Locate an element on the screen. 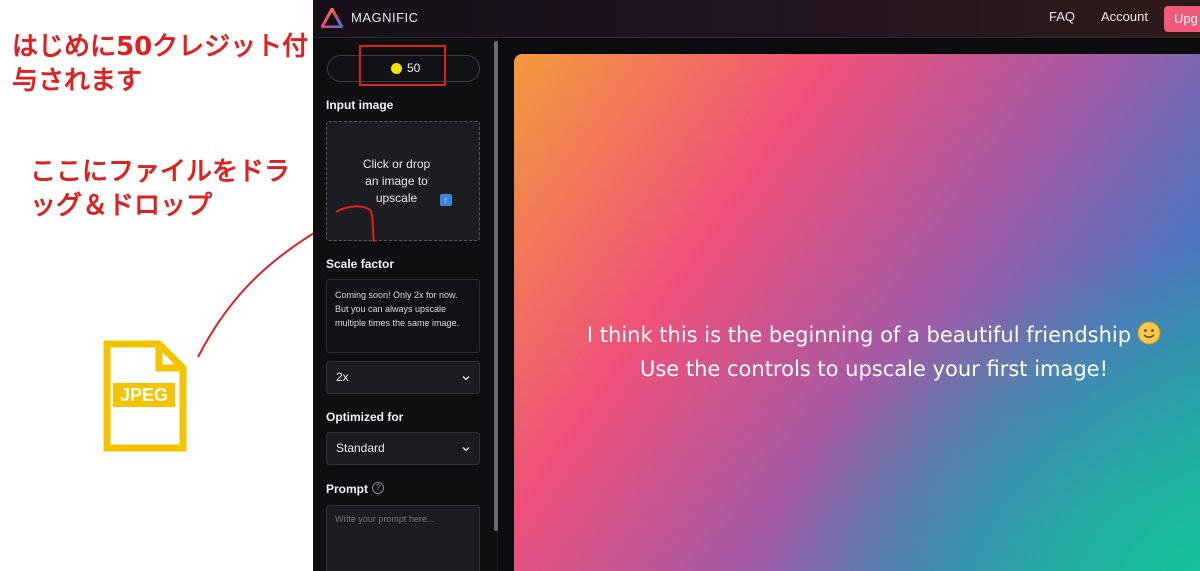 Image resolution: width=1200 pixels, height=571 pixels. smiley-icon is located at coordinates (1149, 333).